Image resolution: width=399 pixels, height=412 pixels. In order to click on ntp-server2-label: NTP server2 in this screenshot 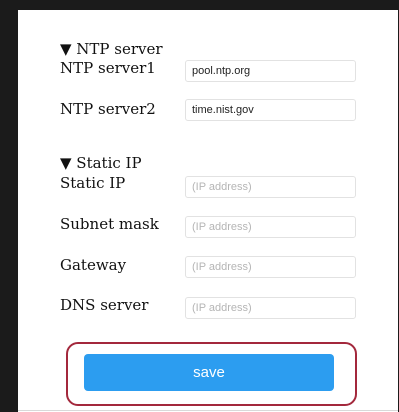, I will do `click(108, 109)`.